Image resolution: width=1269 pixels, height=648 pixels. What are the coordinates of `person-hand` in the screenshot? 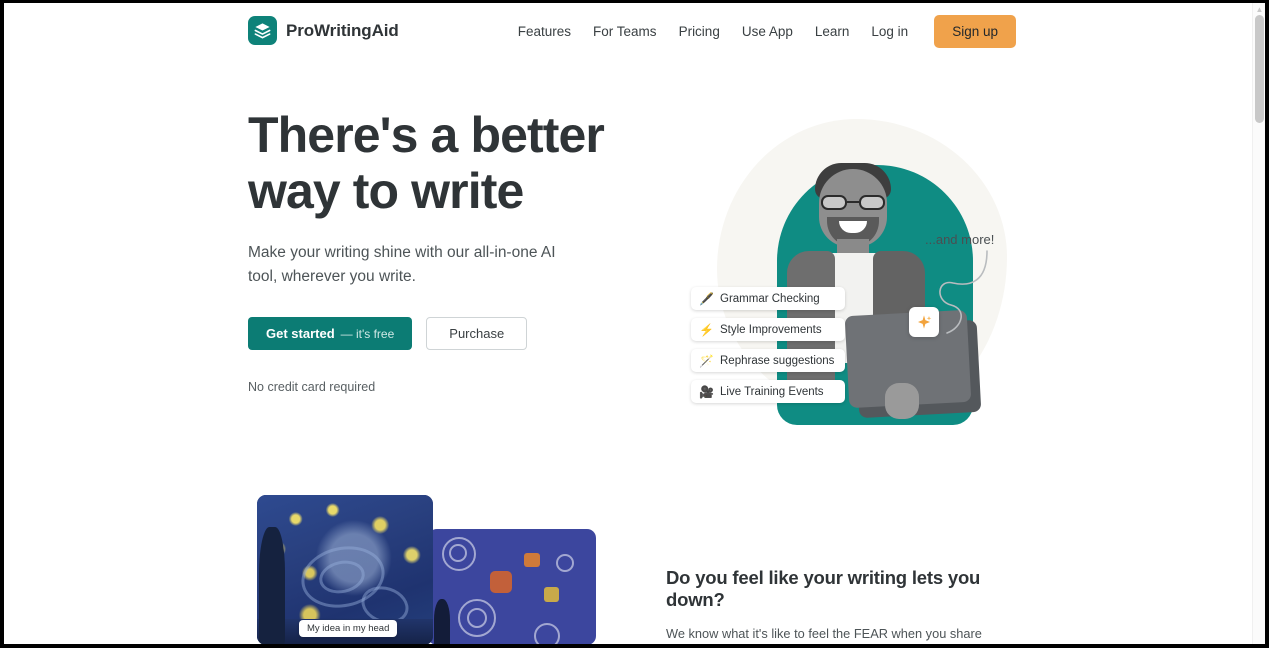 It's located at (902, 401).